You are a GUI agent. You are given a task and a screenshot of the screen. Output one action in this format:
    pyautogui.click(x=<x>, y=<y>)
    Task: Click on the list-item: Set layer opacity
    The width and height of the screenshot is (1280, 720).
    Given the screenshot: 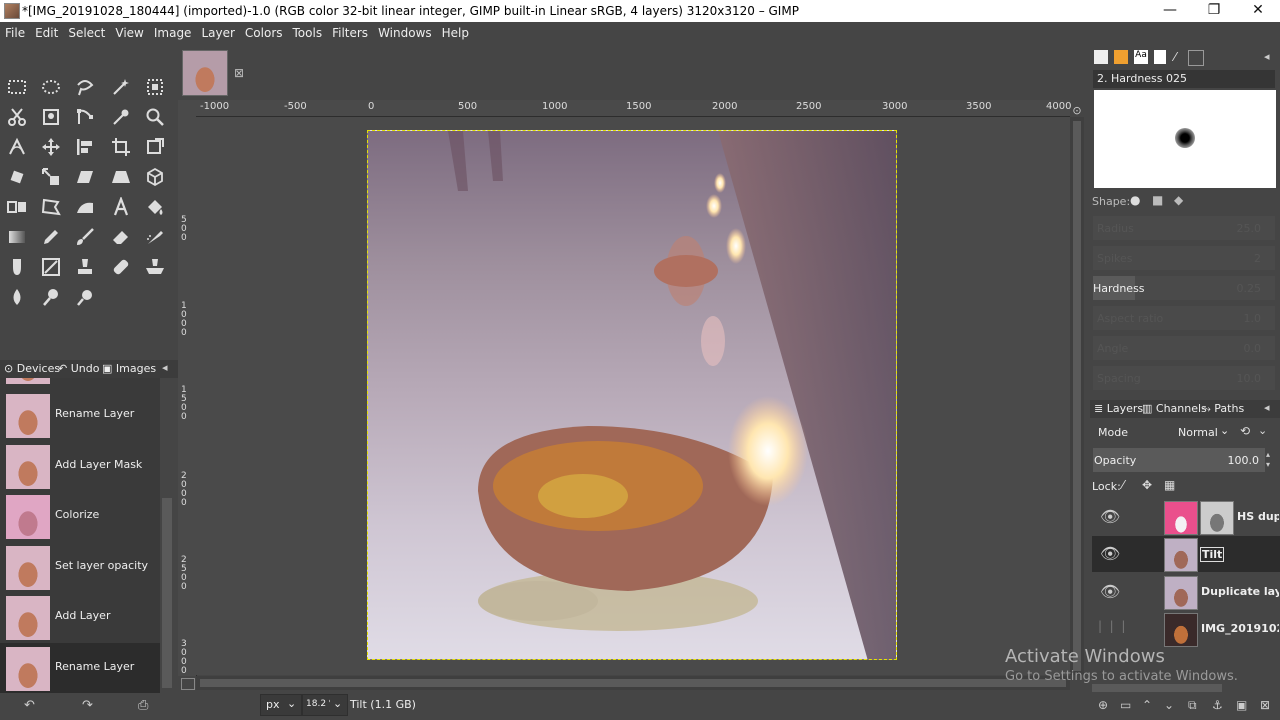 What is the action you would take?
    pyautogui.click(x=80, y=567)
    